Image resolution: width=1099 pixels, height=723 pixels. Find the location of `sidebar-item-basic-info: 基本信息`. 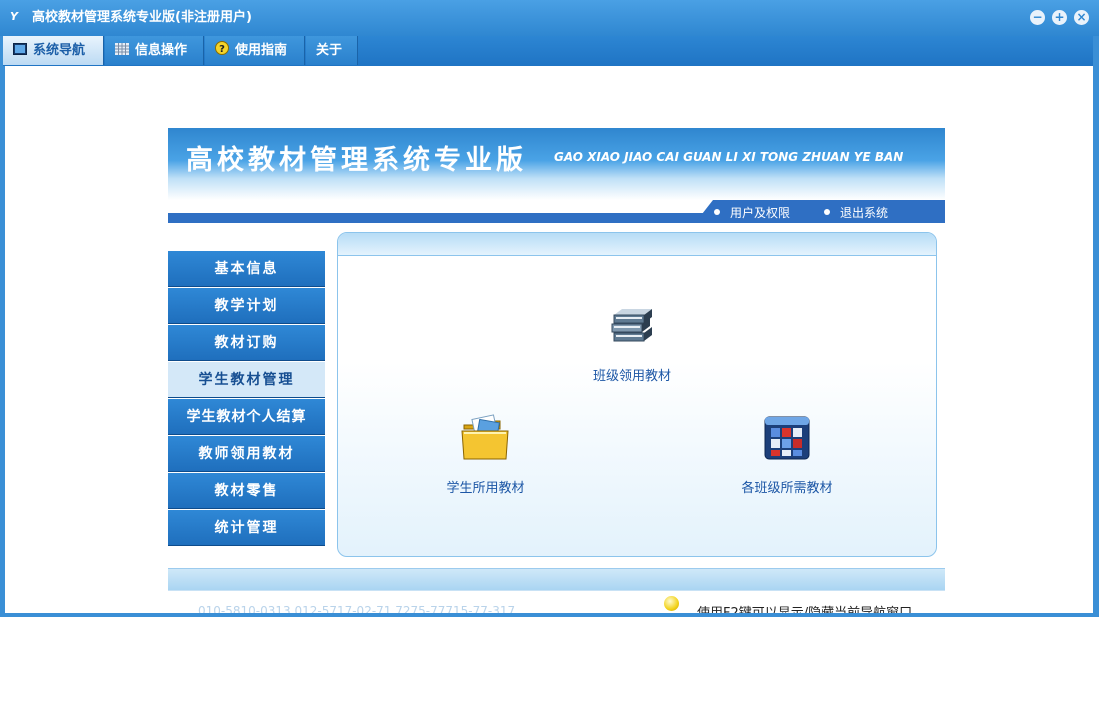

sidebar-item-basic-info: 基本信息 is located at coordinates (246, 269).